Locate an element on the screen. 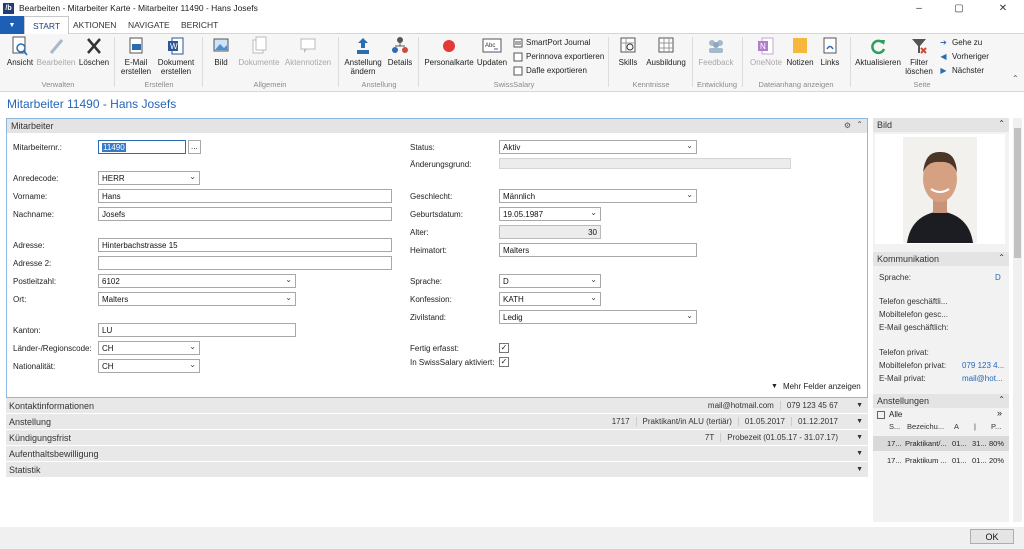 The image size is (1024, 549). onenote-button: N OneNote is located at coordinates (766, 51).